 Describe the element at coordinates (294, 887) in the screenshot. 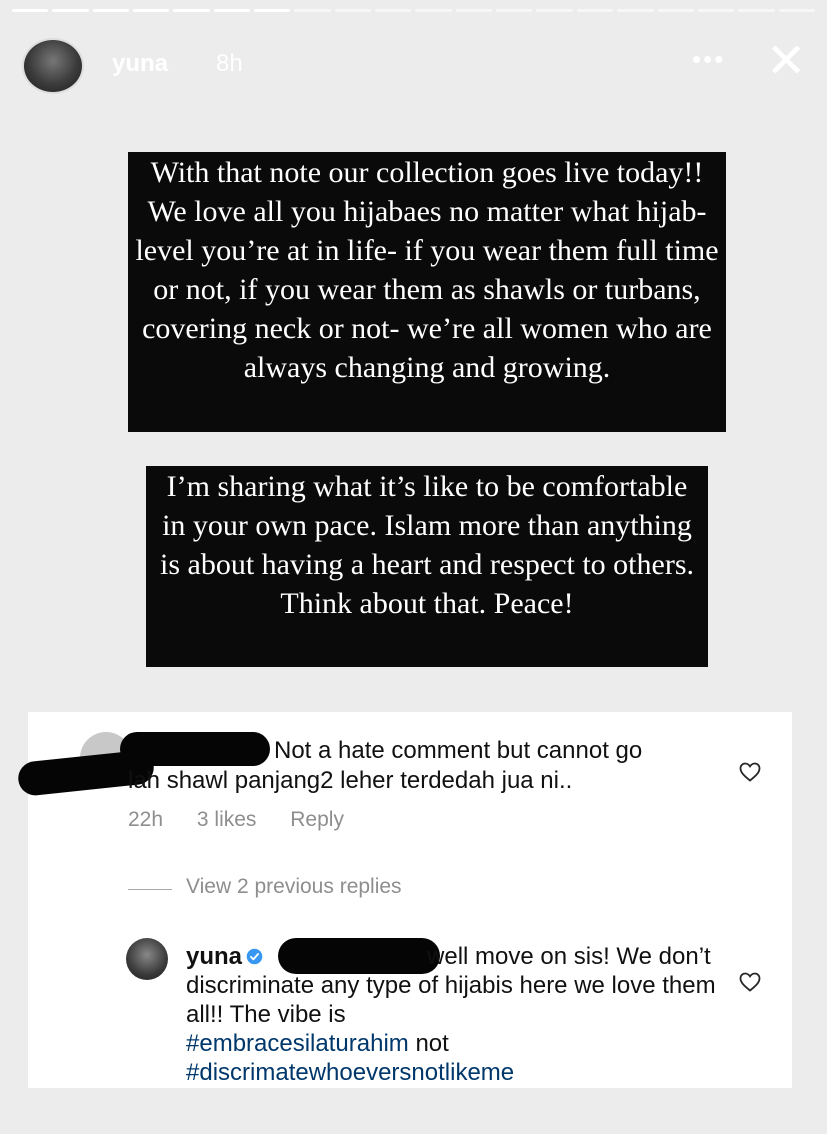

I see `view-previous-replies: View 2 previous replies` at that location.